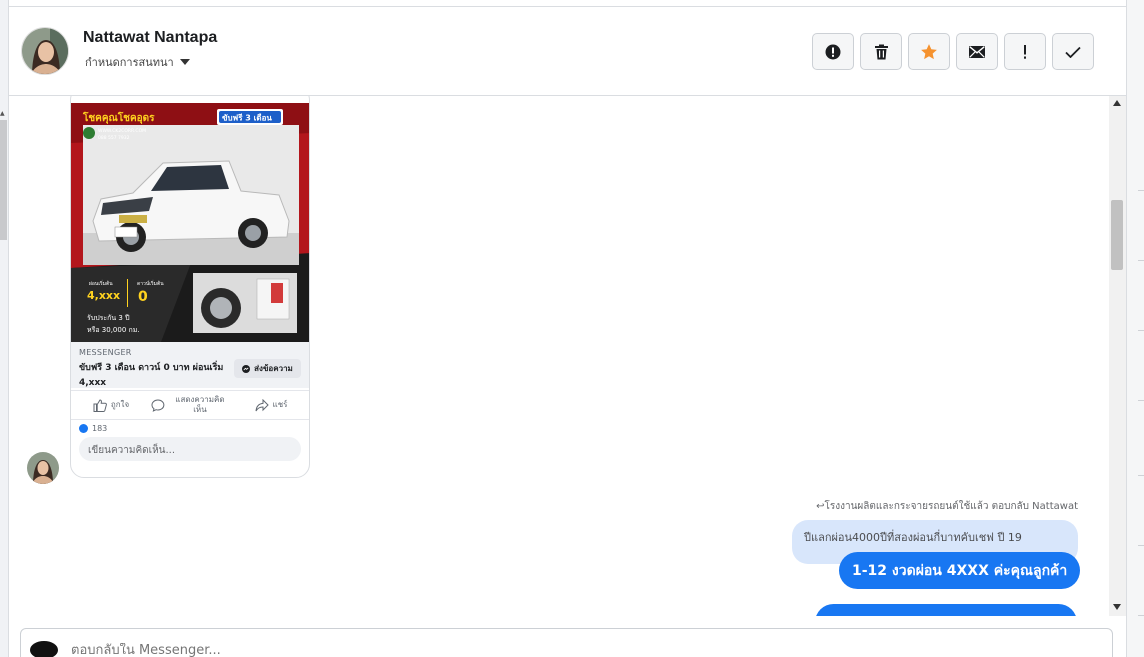  What do you see at coordinates (129, 62) in the screenshot?
I see `conversation-settings-label: กำหนดการสนทนา` at bounding box center [129, 62].